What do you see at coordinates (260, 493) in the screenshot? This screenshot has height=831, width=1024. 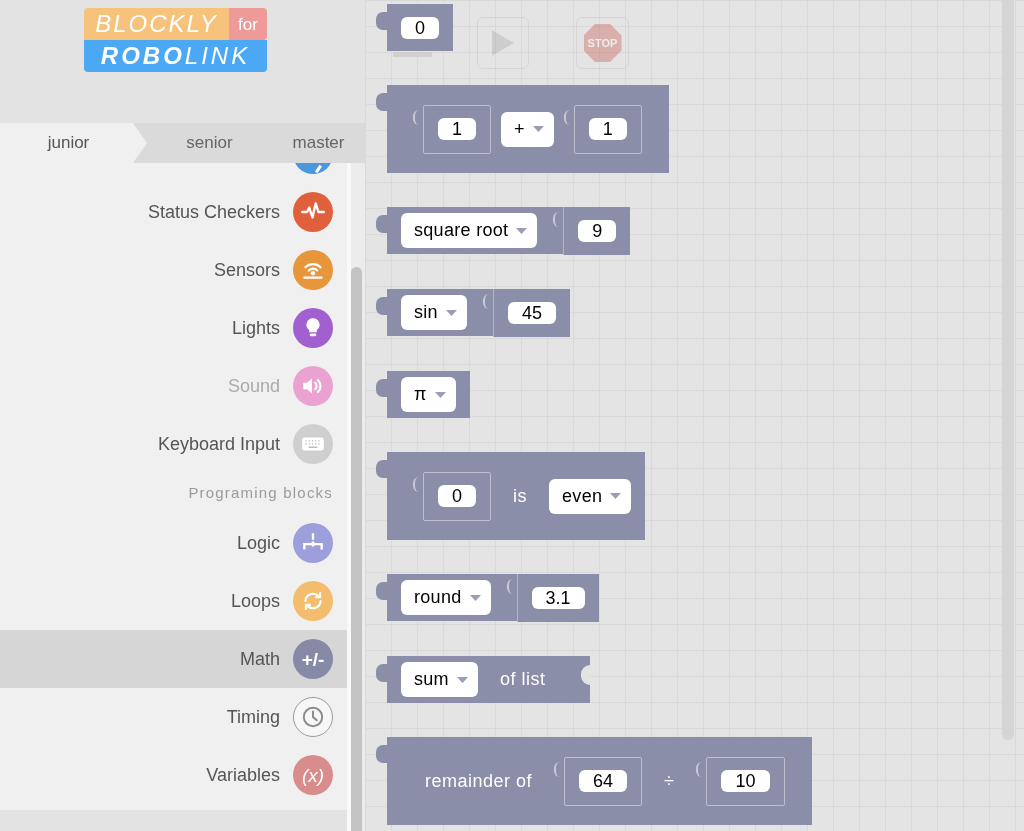 I see `section-header: Programing blocks` at bounding box center [260, 493].